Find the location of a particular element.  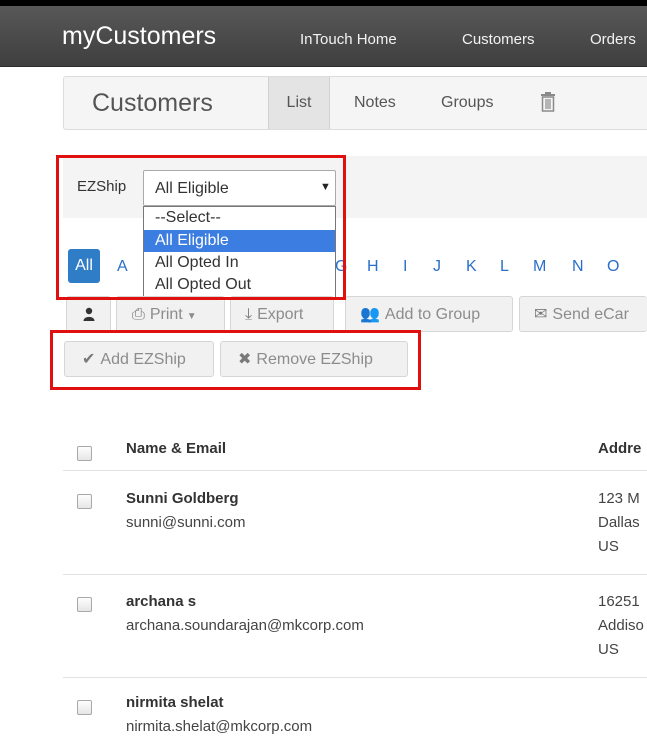

alpha-letter-k: K is located at coordinates (471, 267).